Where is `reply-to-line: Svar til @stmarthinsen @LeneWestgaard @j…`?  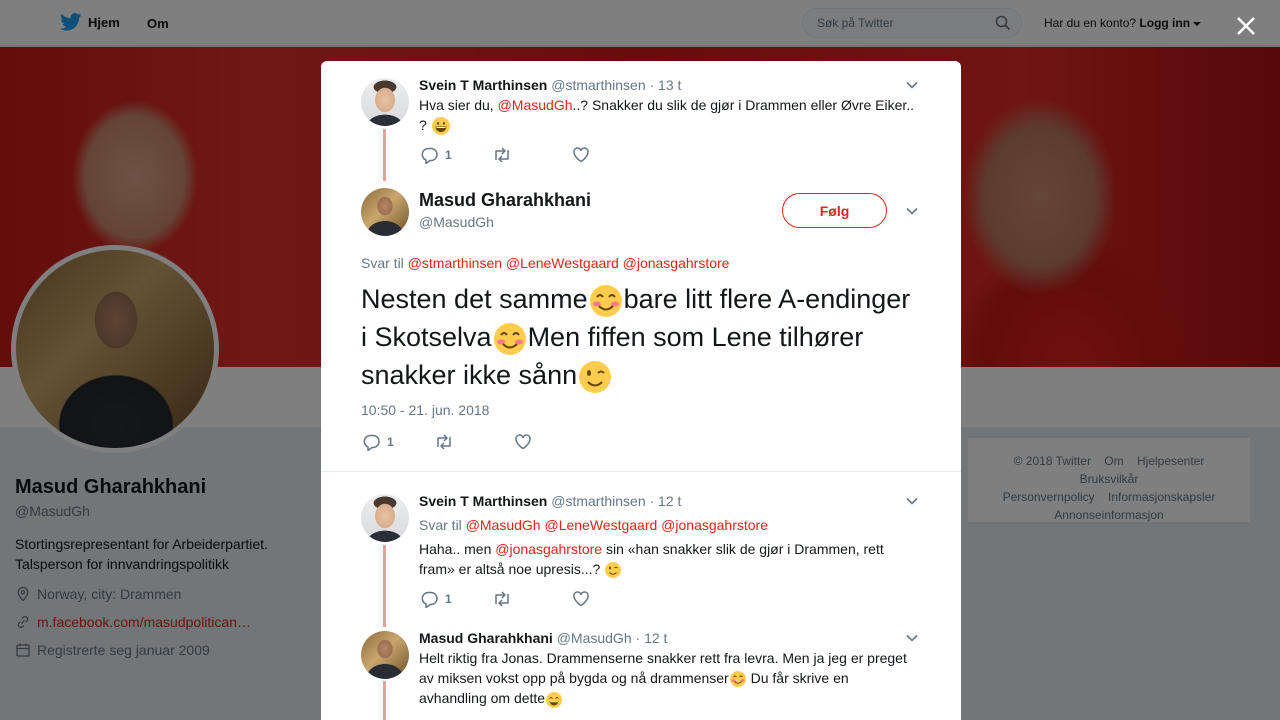
reply-to-line: Svar til @stmarthinsen @LeneWestgaard @j… is located at coordinates (545, 263).